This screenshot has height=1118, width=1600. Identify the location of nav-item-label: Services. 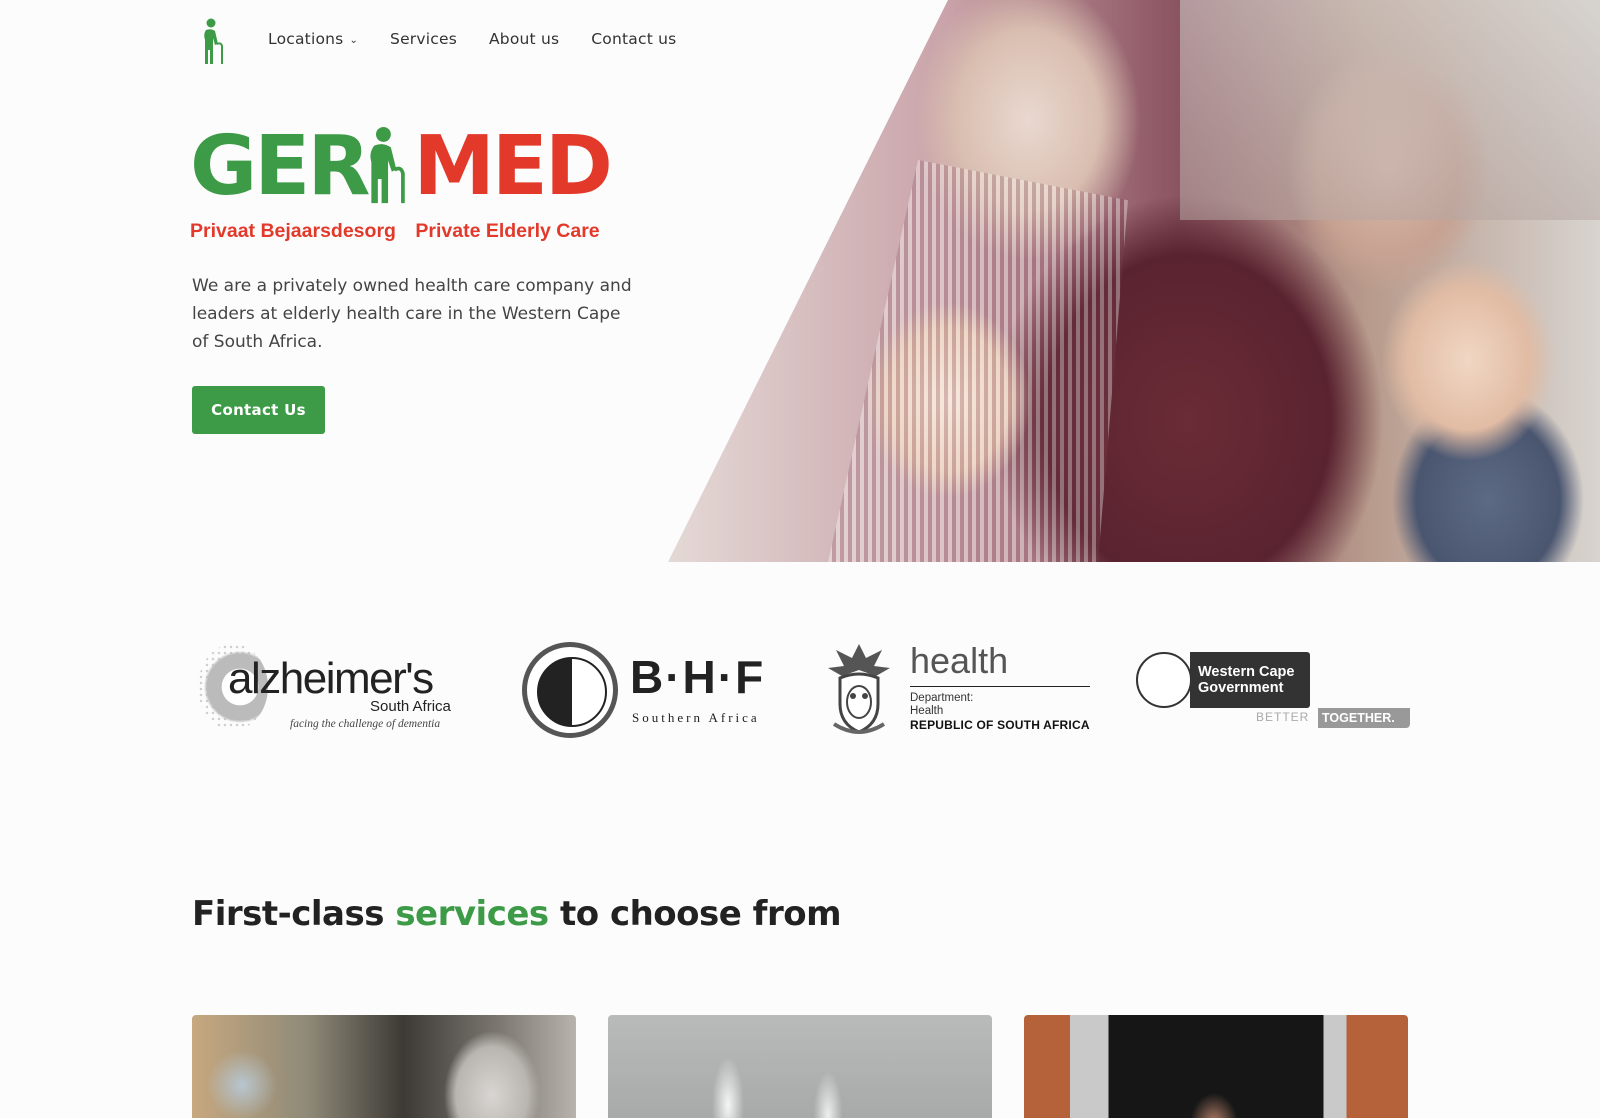
(423, 39).